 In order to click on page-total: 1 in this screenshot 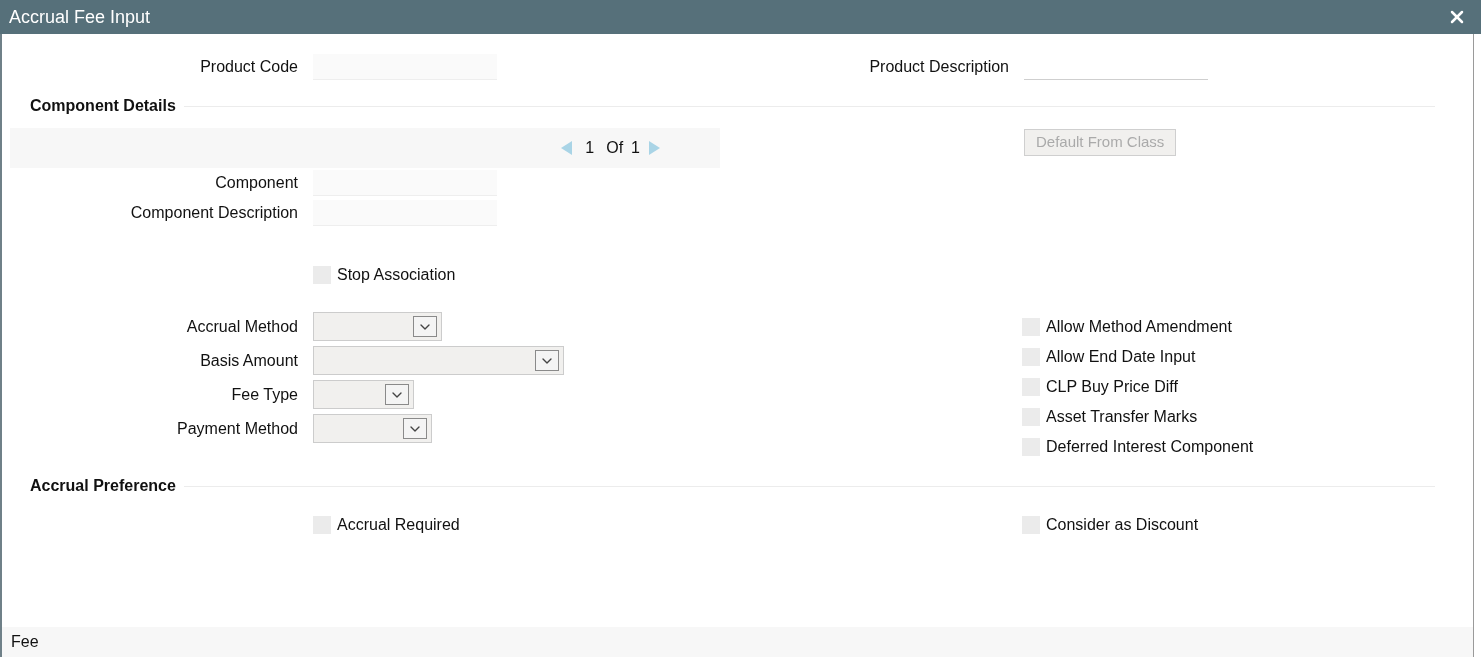, I will do `click(635, 148)`.